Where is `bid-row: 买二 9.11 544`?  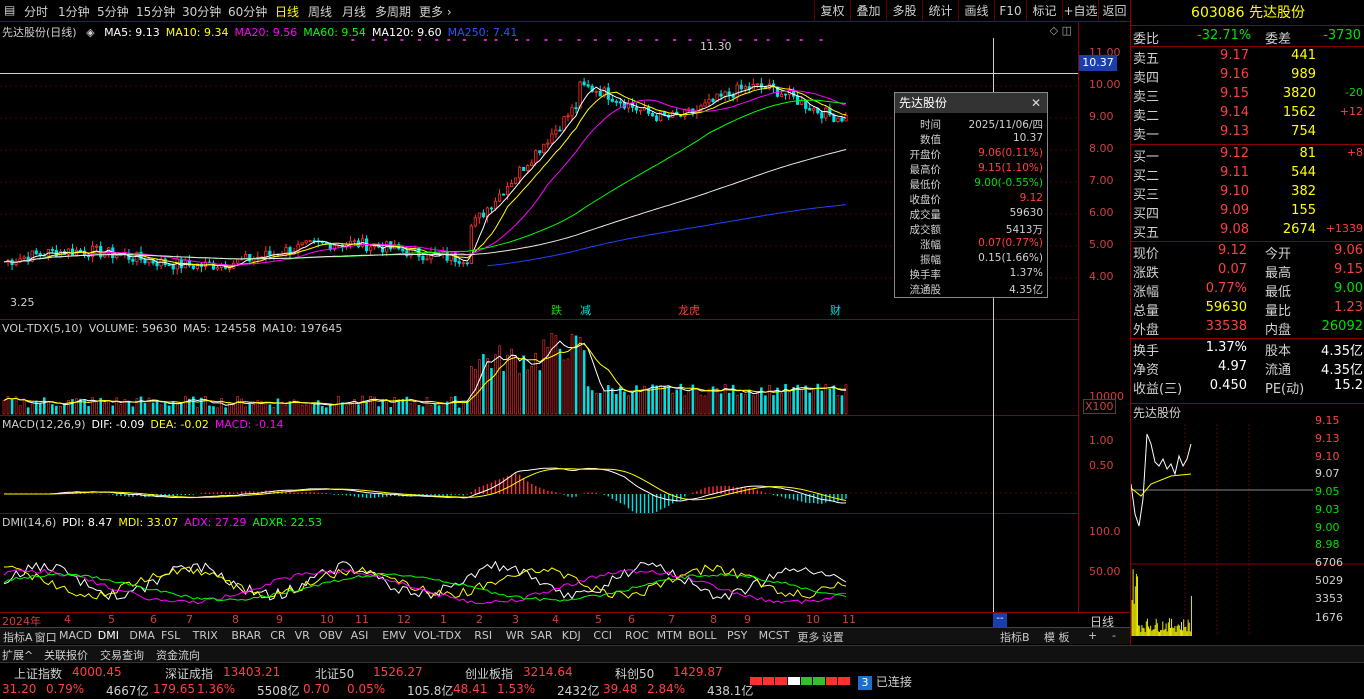
bid-row: 买二 9.11 544 is located at coordinates (1247, 174).